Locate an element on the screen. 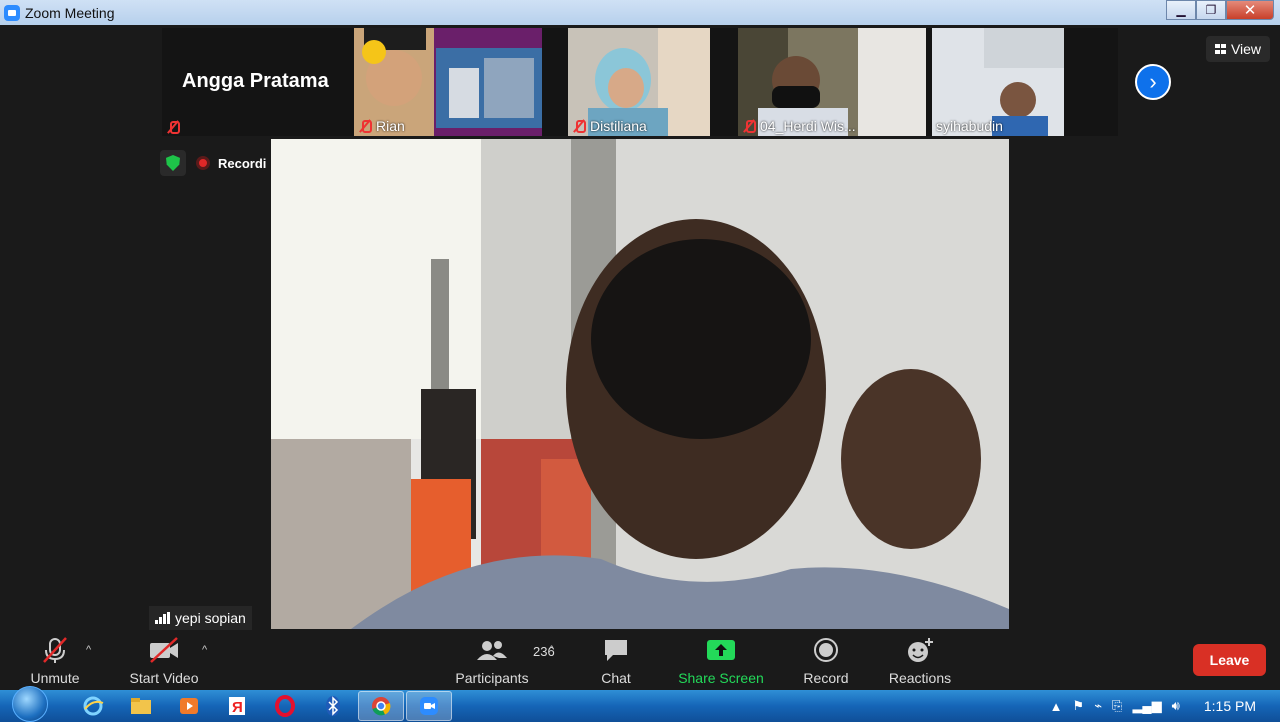 This screenshot has height=722, width=1280. record-icon is located at coordinates (826, 650).